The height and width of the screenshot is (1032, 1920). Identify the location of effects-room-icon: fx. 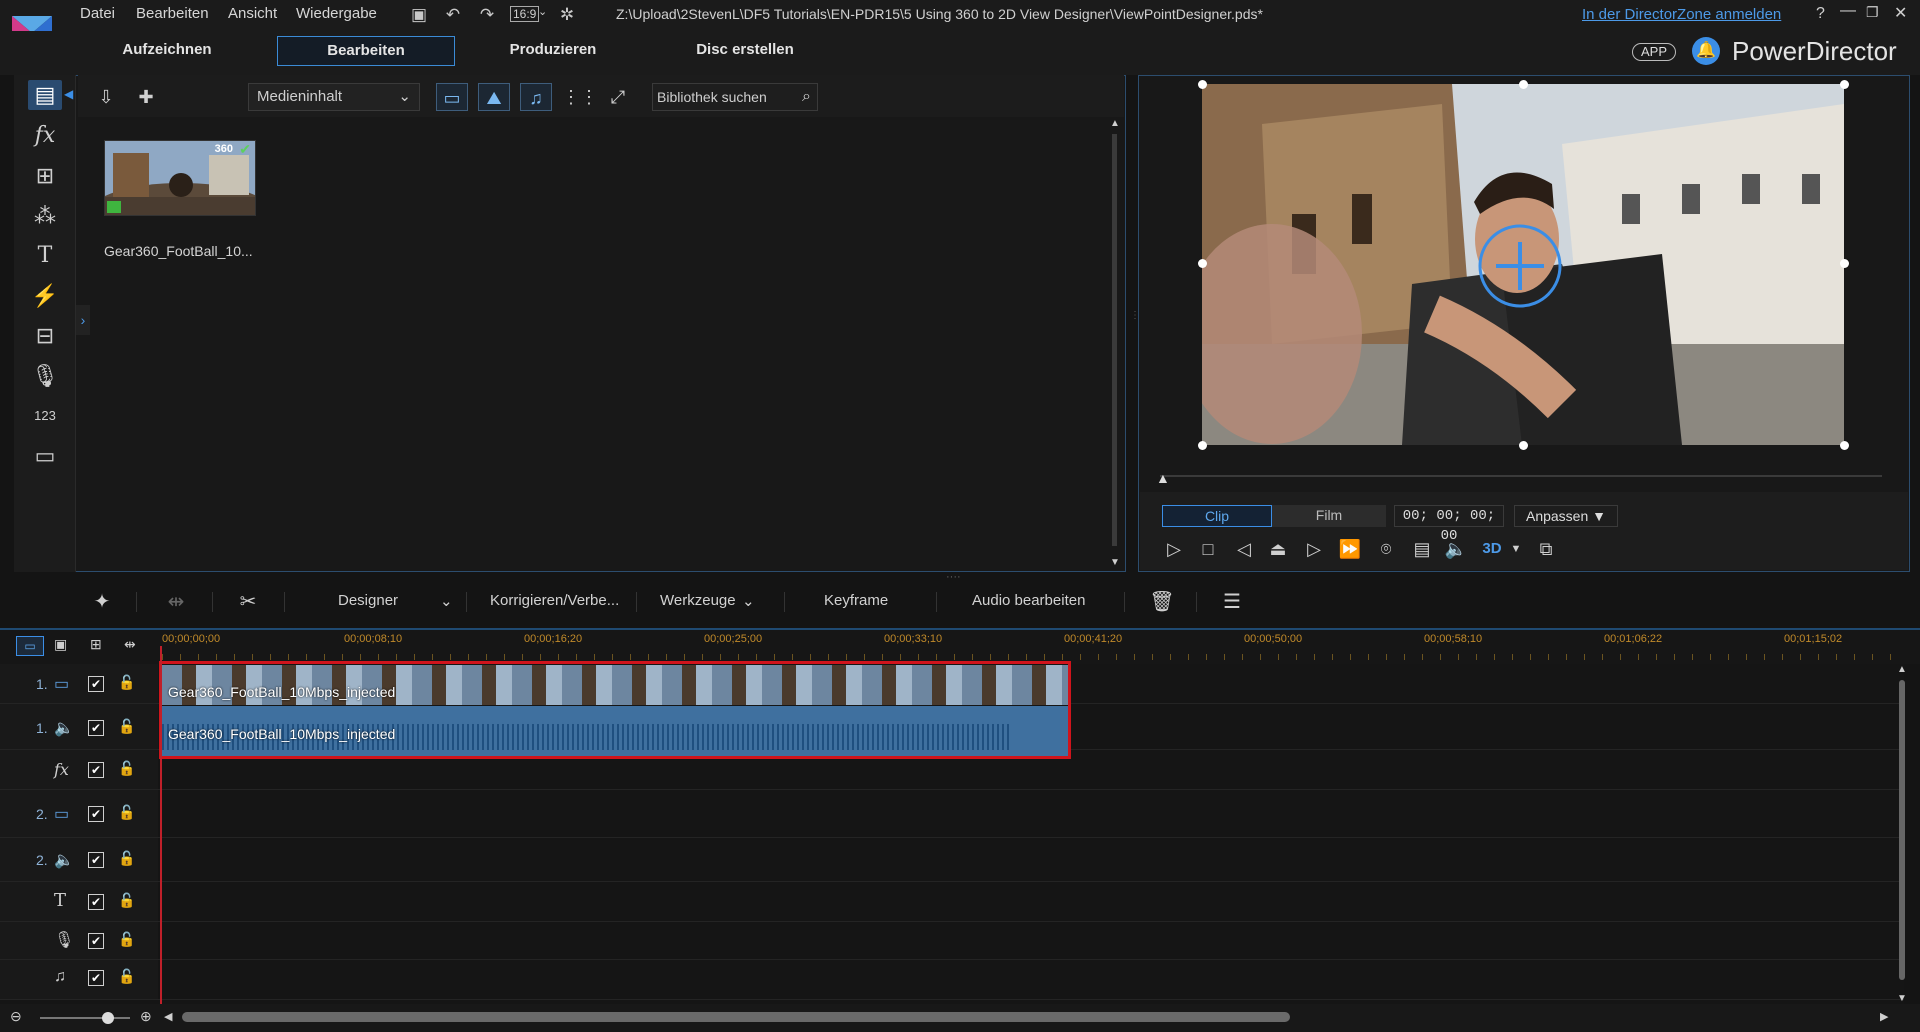
(45, 136).